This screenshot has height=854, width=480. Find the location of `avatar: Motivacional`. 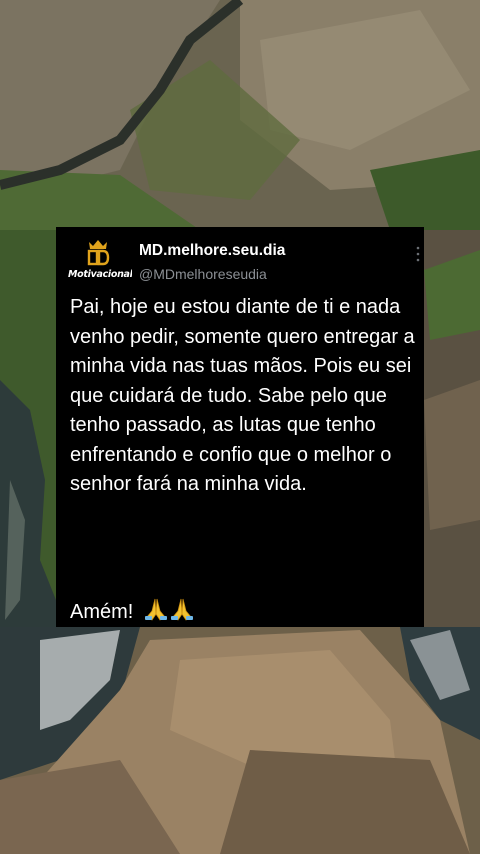

avatar: Motivacional is located at coordinates (100, 261).